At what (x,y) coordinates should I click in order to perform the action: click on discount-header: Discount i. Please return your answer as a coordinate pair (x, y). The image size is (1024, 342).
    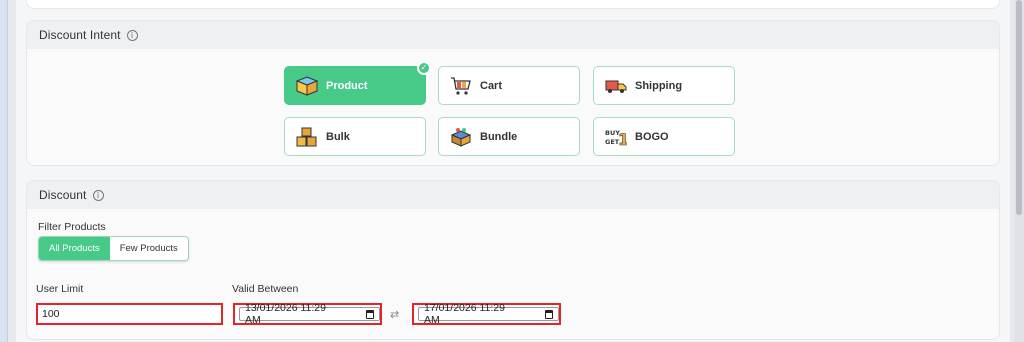
    Looking at the image, I should click on (513, 195).